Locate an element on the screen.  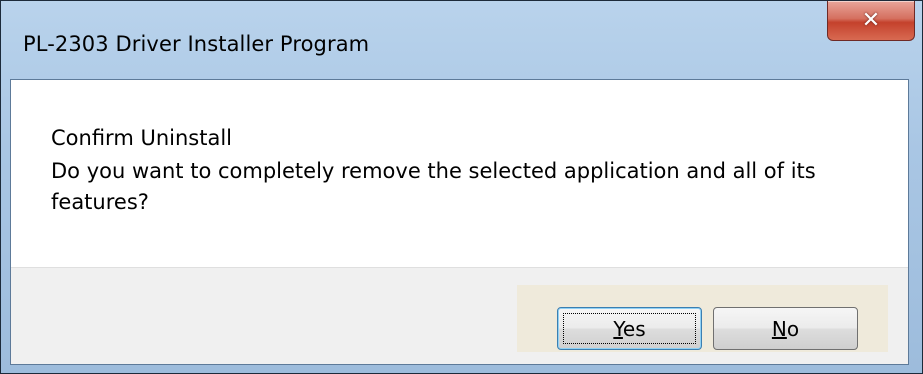
focus-indicator: Yes is located at coordinates (629, 328).